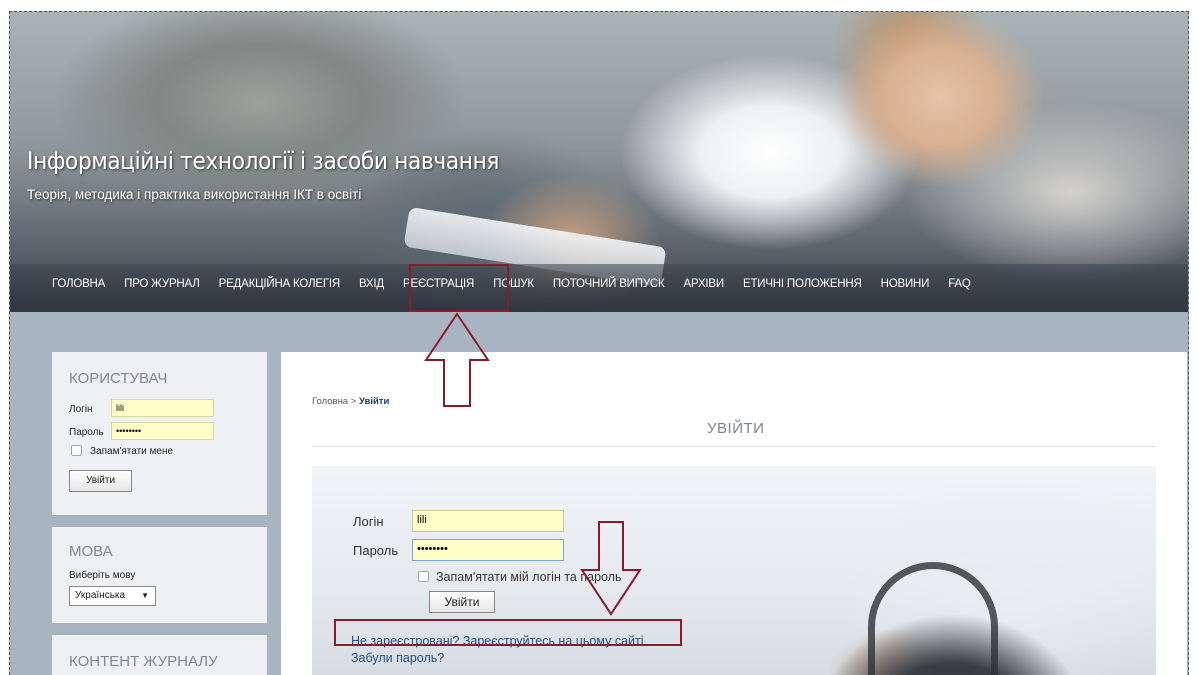 This screenshot has height=675, width=1197. I want to click on sidebar-login-button: Увійти, so click(100, 481).